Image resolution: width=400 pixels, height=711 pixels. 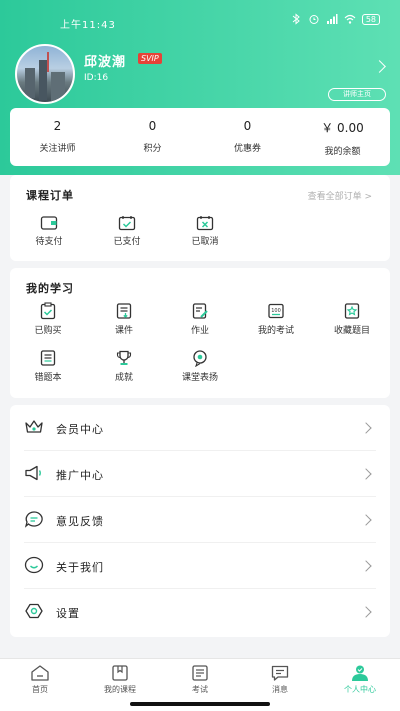 What do you see at coordinates (120, 673) in the screenshot?
I see `course-icon` at bounding box center [120, 673].